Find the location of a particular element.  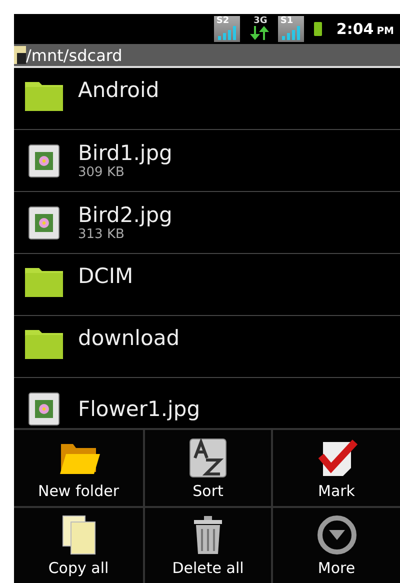

file-list-item: download is located at coordinates (207, 347).